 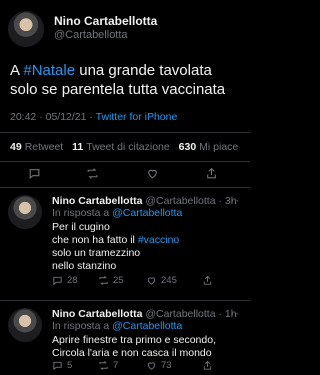 I want to click on reply-button: 28, so click(x=65, y=280).